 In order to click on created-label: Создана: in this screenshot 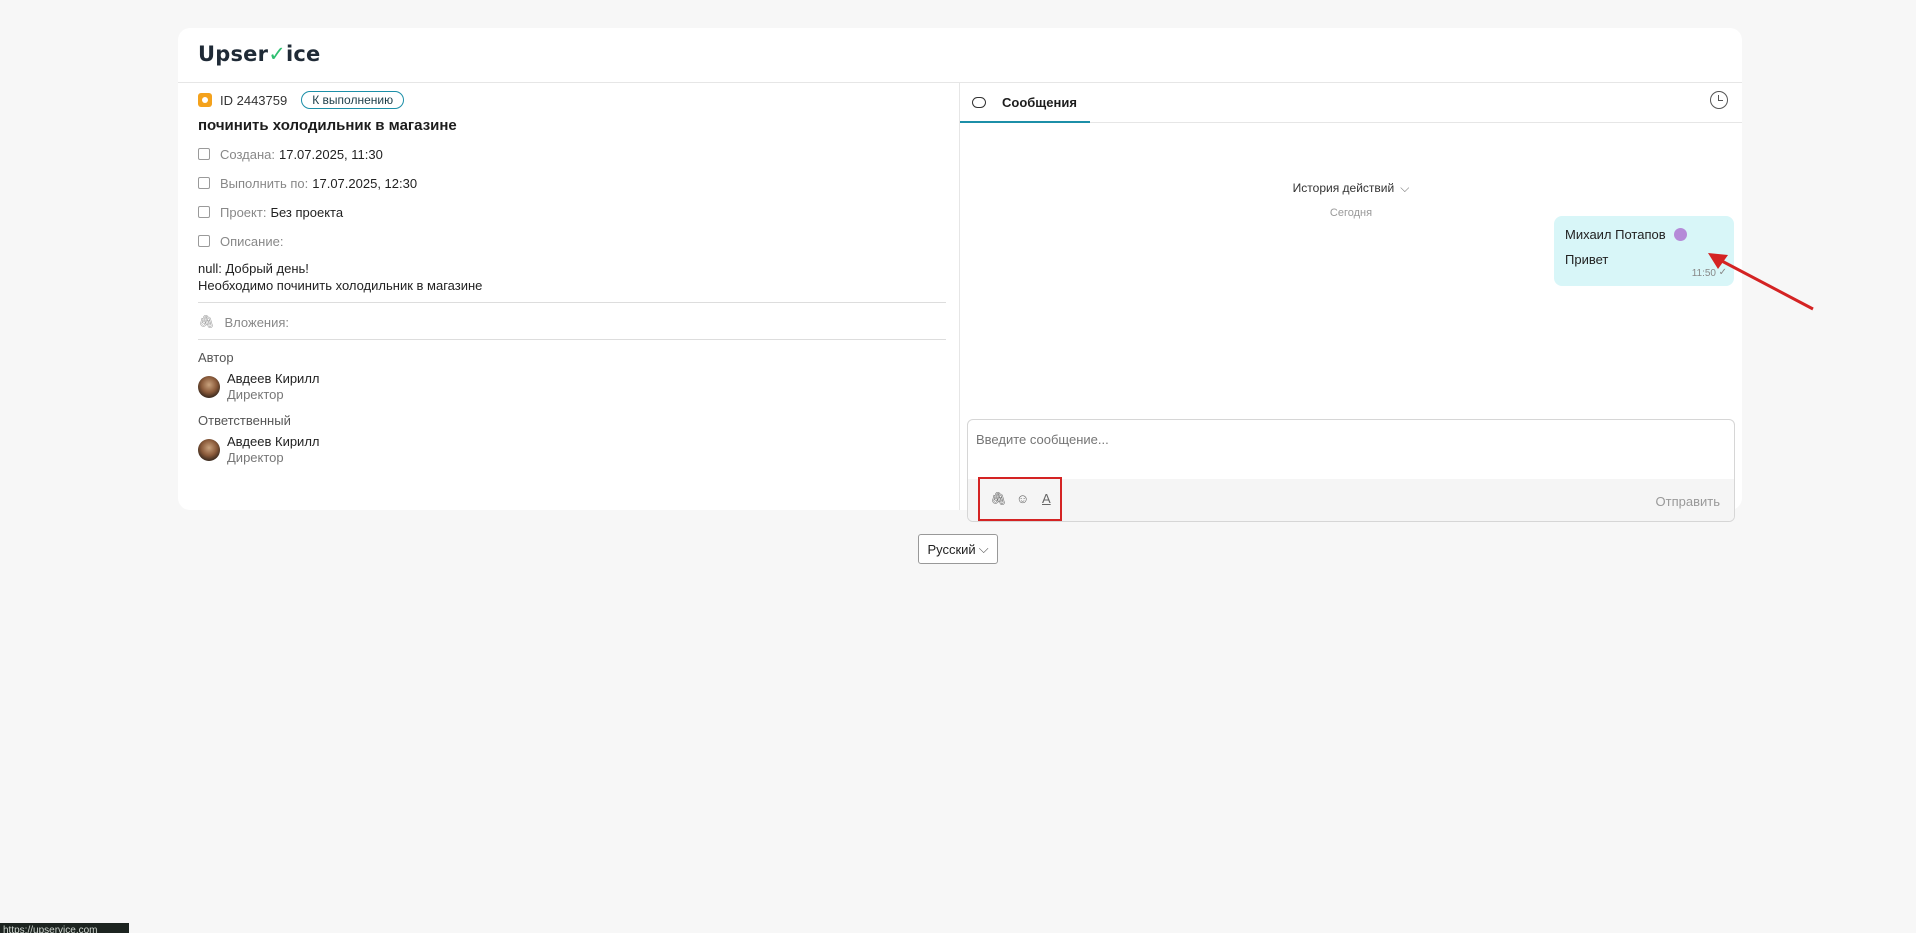, I will do `click(247, 154)`.